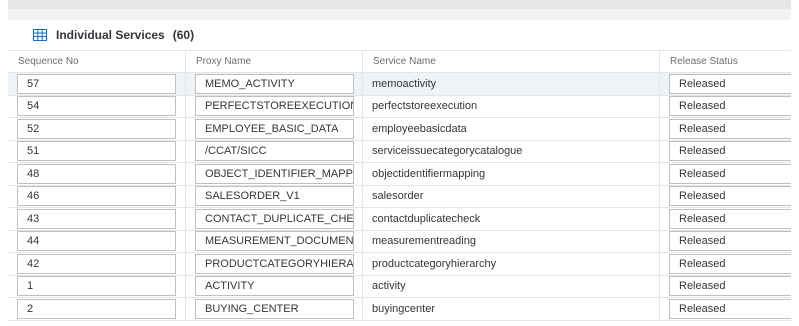 Image resolution: width=799 pixels, height=326 pixels. What do you see at coordinates (399, 35) in the screenshot?
I see `table-toolbar: Individual Services (60)` at bounding box center [399, 35].